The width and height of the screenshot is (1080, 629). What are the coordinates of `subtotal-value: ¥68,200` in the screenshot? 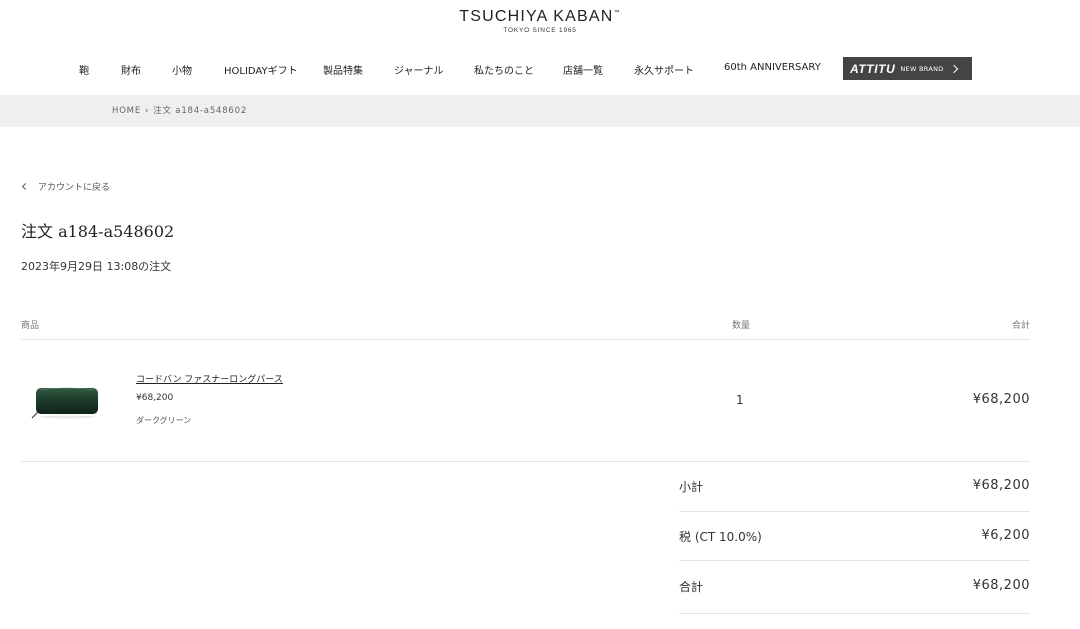 It's located at (1001, 485).